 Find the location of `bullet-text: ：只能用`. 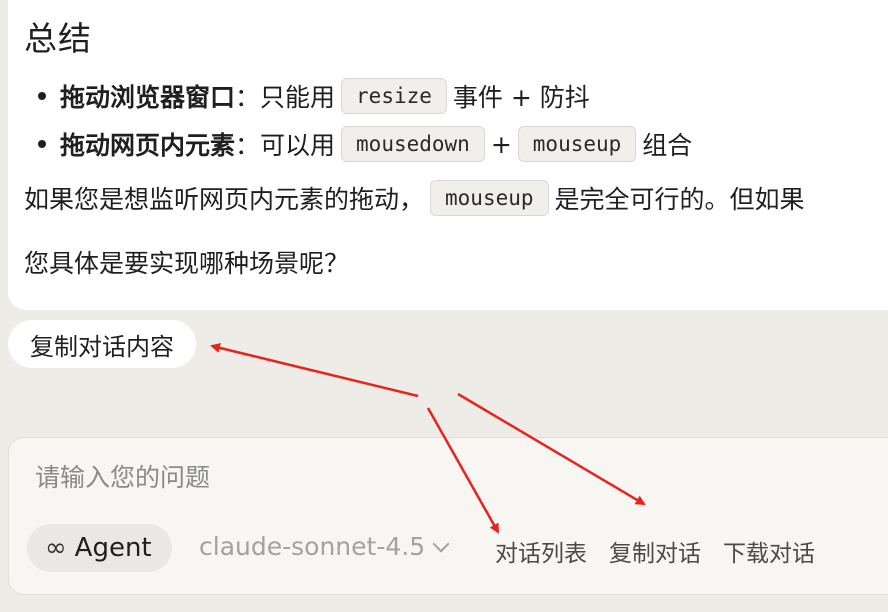

bullet-text: ：只能用 is located at coordinates (285, 97).